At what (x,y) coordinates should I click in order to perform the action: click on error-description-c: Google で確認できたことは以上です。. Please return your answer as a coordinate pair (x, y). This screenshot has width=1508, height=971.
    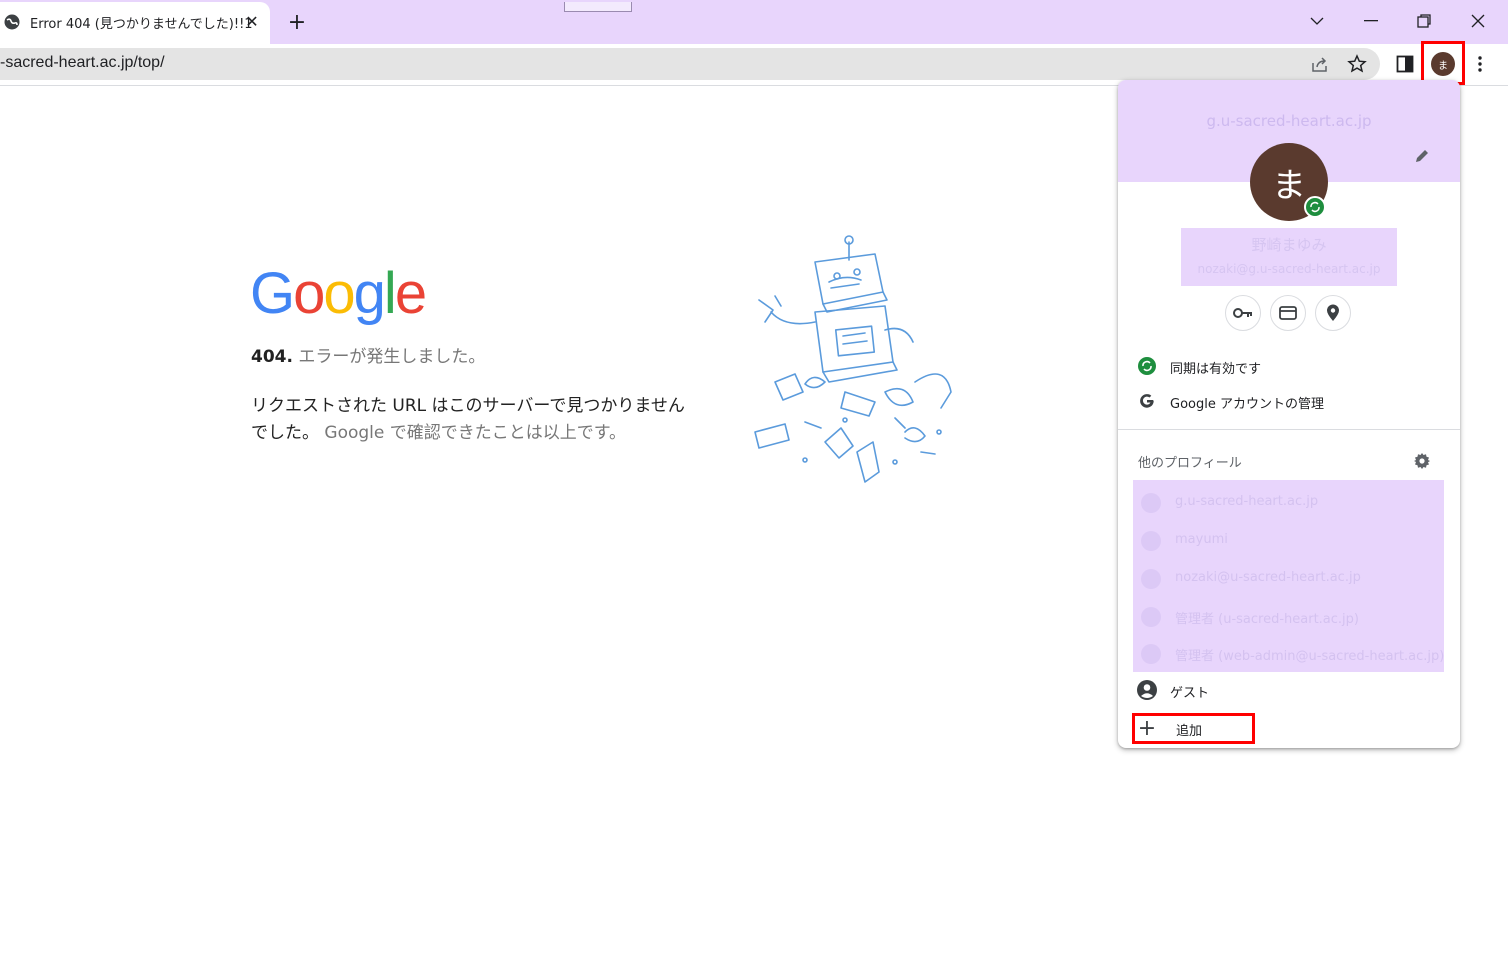
    Looking at the image, I should click on (475, 433).